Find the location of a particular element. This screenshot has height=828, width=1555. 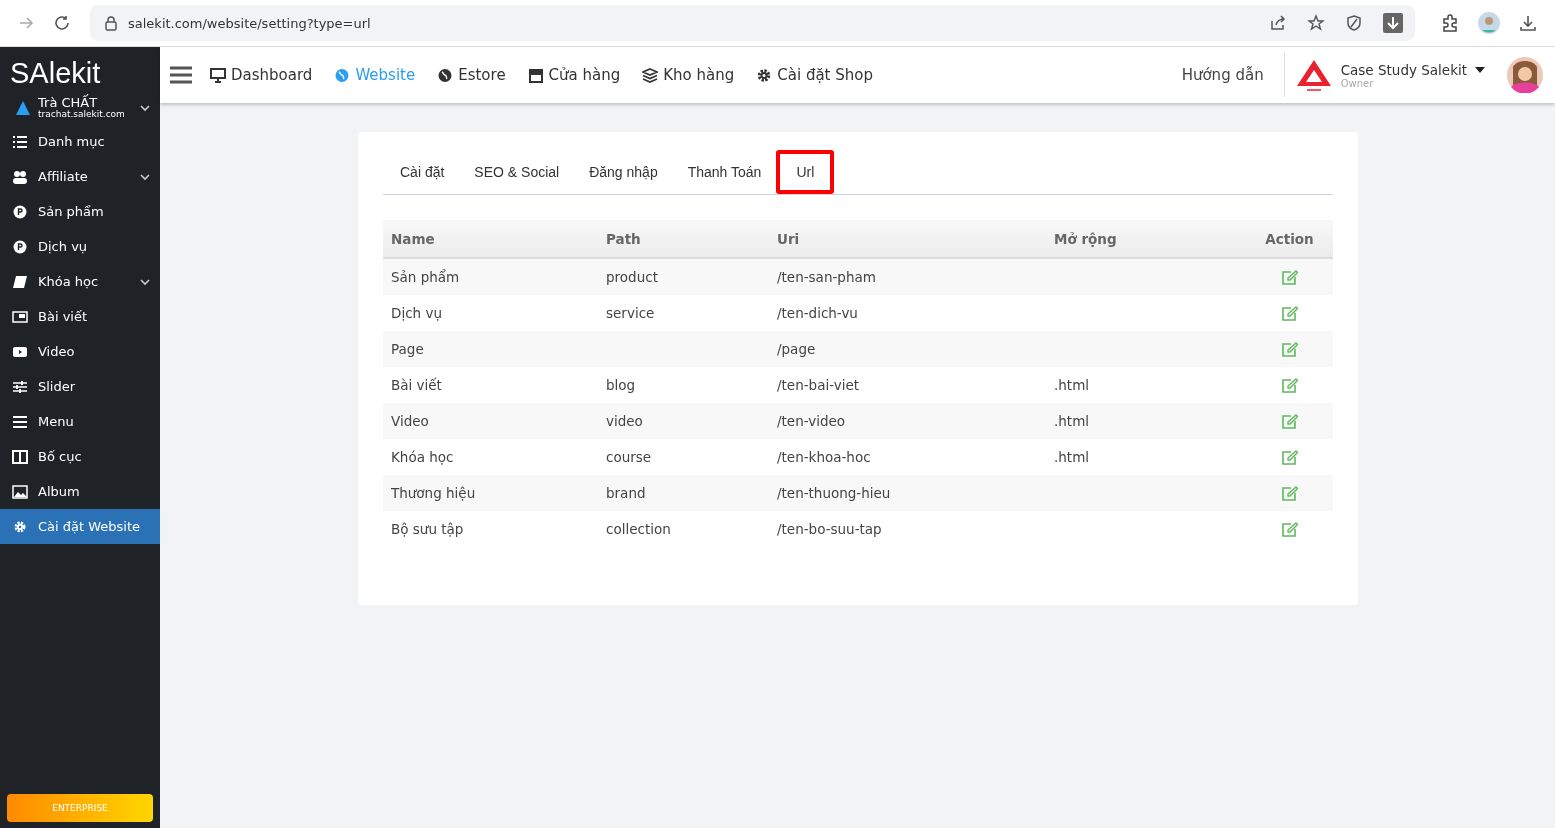

table-cell-text: course is located at coordinates (629, 457).